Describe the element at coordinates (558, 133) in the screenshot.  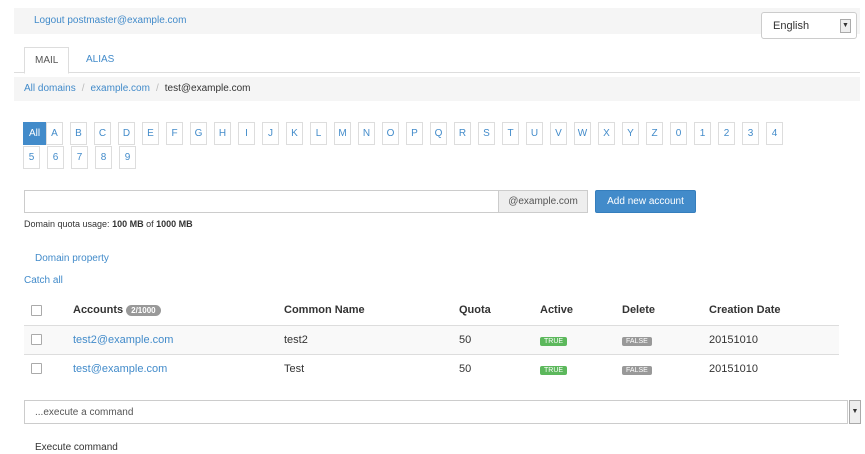
I see `letter-filter-v: V` at that location.